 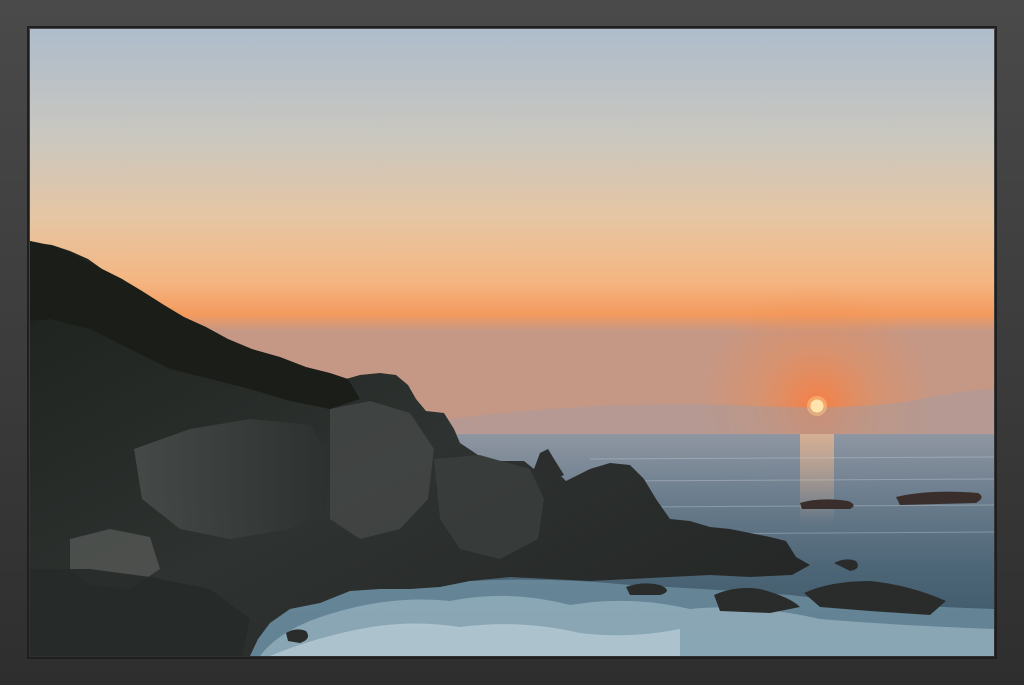 What do you see at coordinates (817, 479) in the screenshot?
I see `sun-reflection` at bounding box center [817, 479].